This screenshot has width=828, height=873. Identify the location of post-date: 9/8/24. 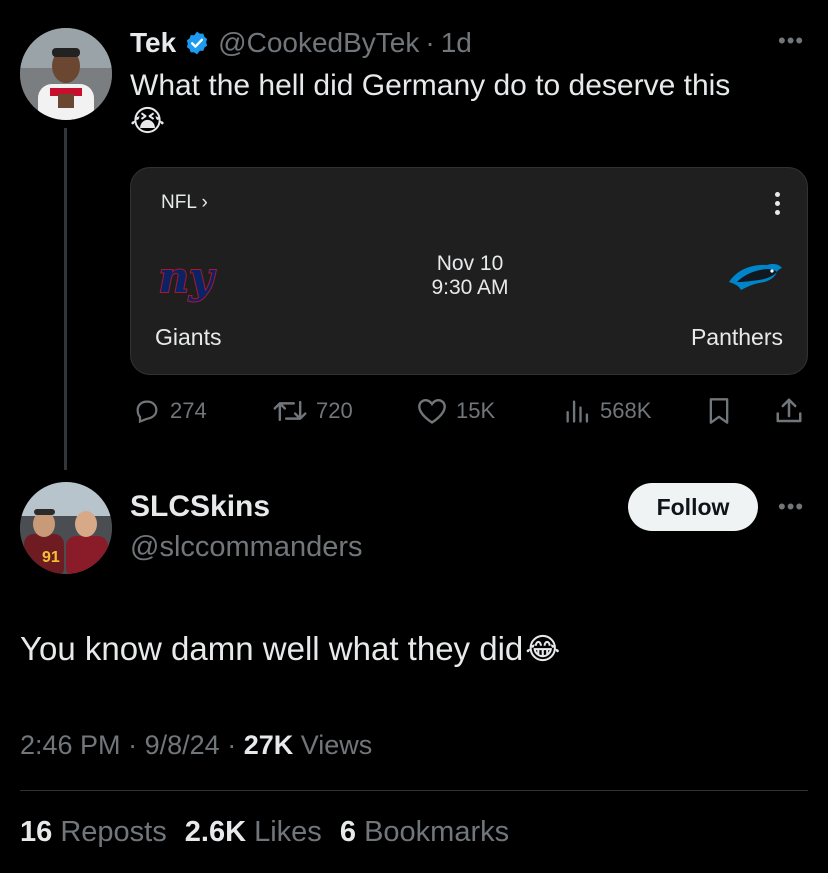
(182, 745).